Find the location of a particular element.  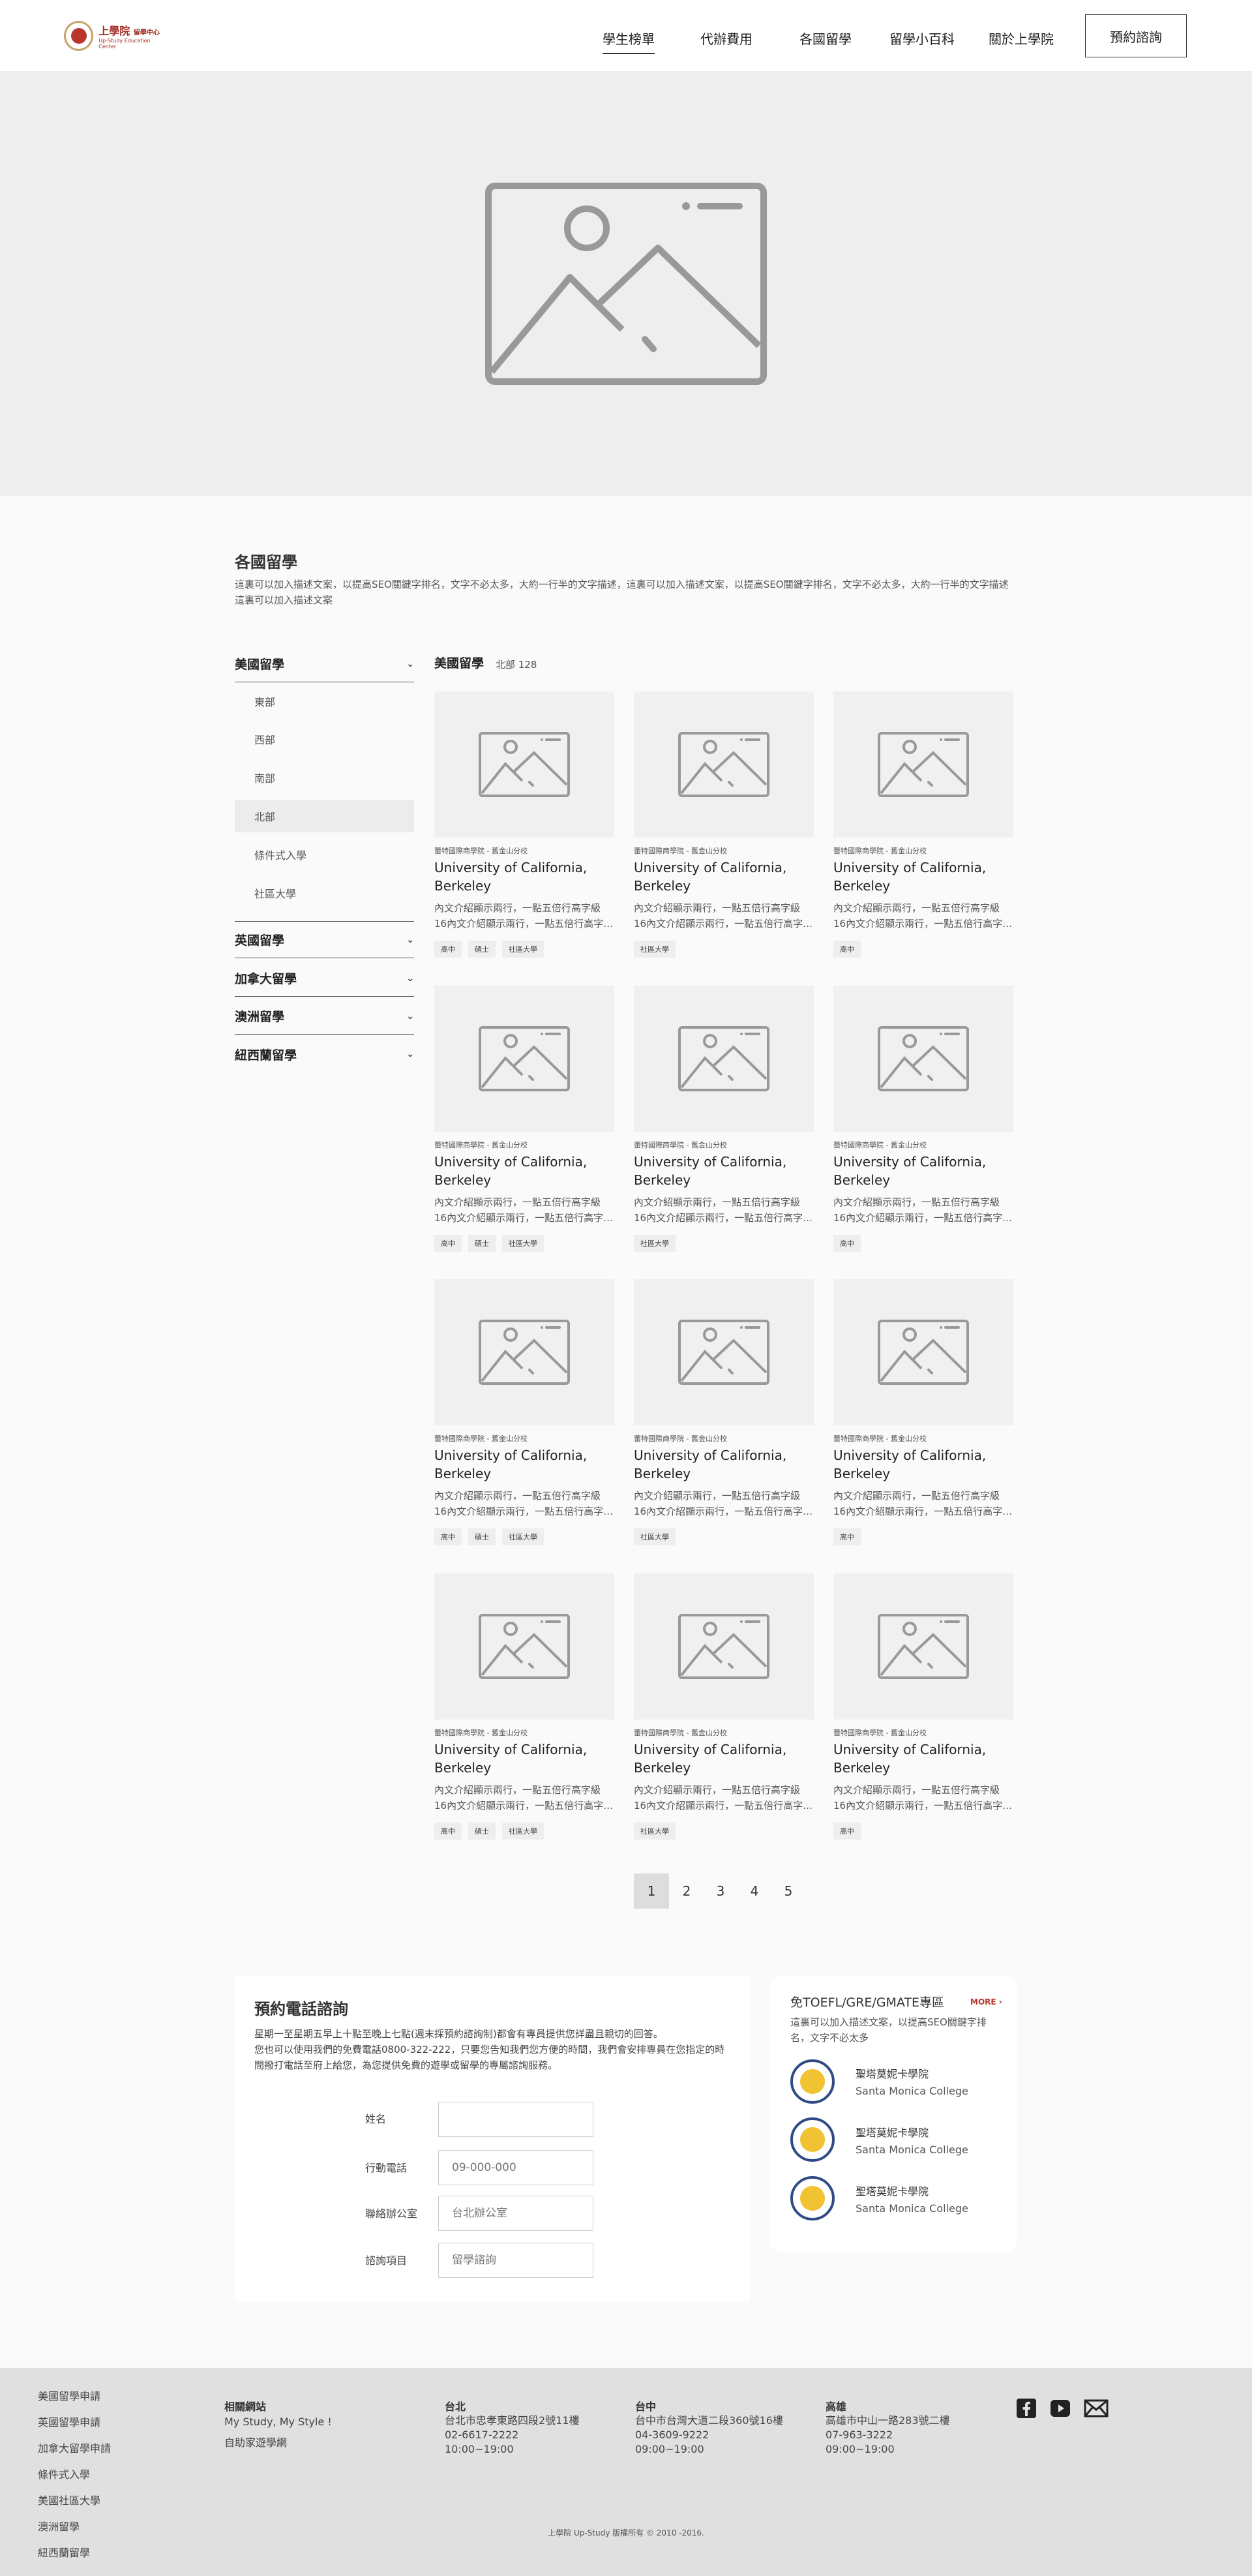

sidebar-item-south: 南部 is located at coordinates (324, 777).